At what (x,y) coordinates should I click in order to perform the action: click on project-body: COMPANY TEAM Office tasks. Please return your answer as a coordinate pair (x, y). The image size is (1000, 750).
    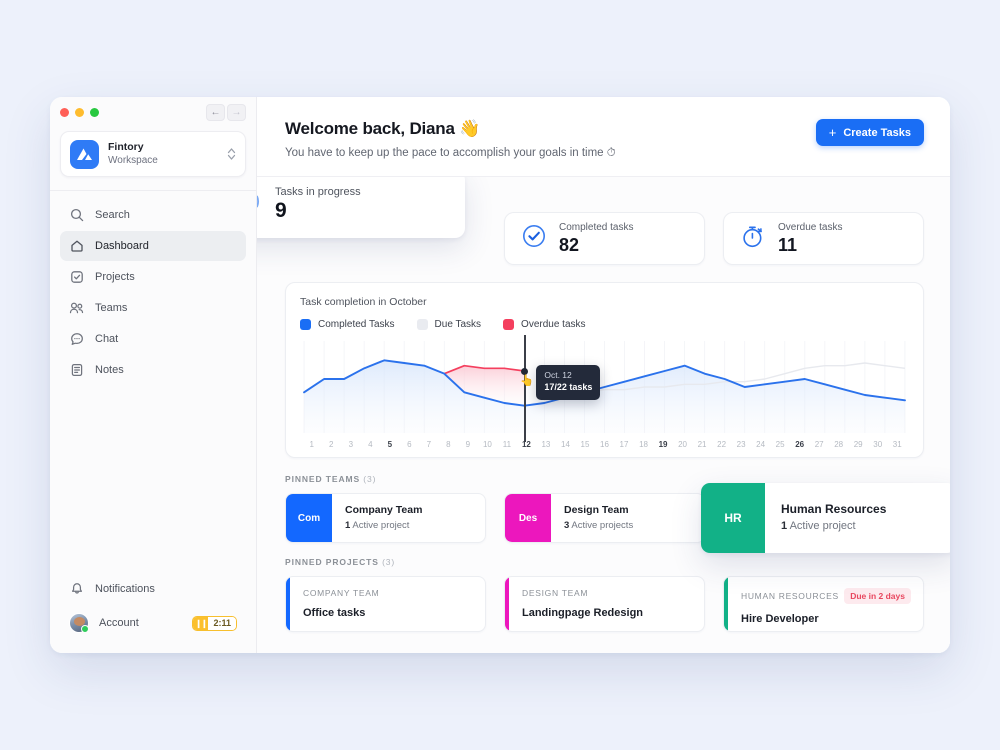
    Looking at the image, I should click on (387, 604).